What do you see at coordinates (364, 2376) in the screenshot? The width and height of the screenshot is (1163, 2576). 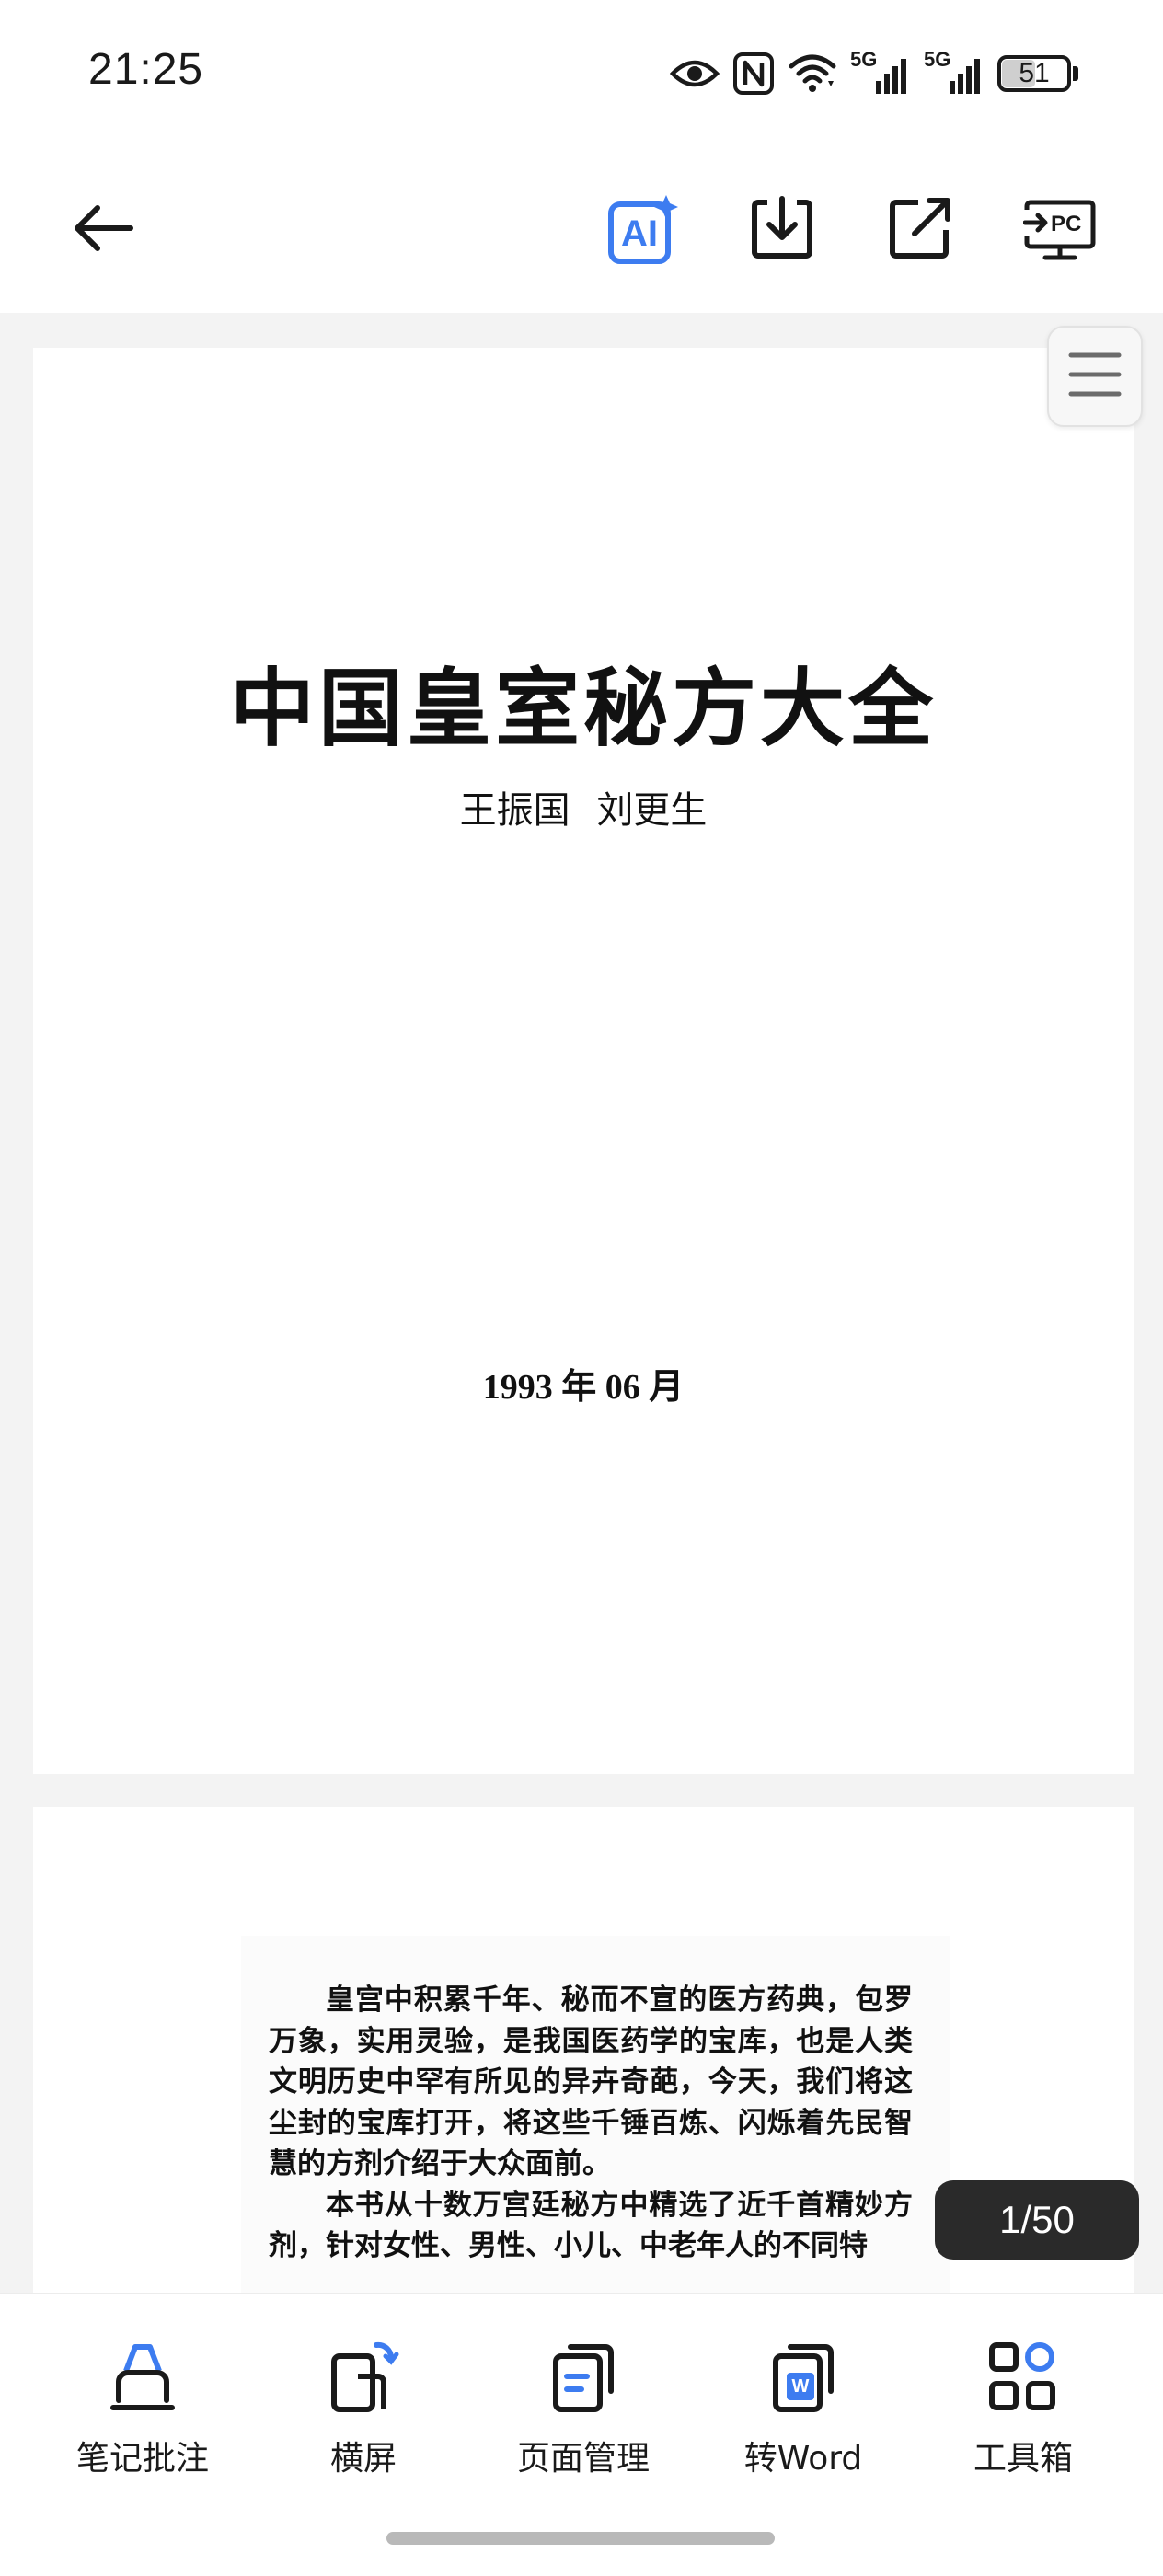 I see `rotate-screen-icon` at bounding box center [364, 2376].